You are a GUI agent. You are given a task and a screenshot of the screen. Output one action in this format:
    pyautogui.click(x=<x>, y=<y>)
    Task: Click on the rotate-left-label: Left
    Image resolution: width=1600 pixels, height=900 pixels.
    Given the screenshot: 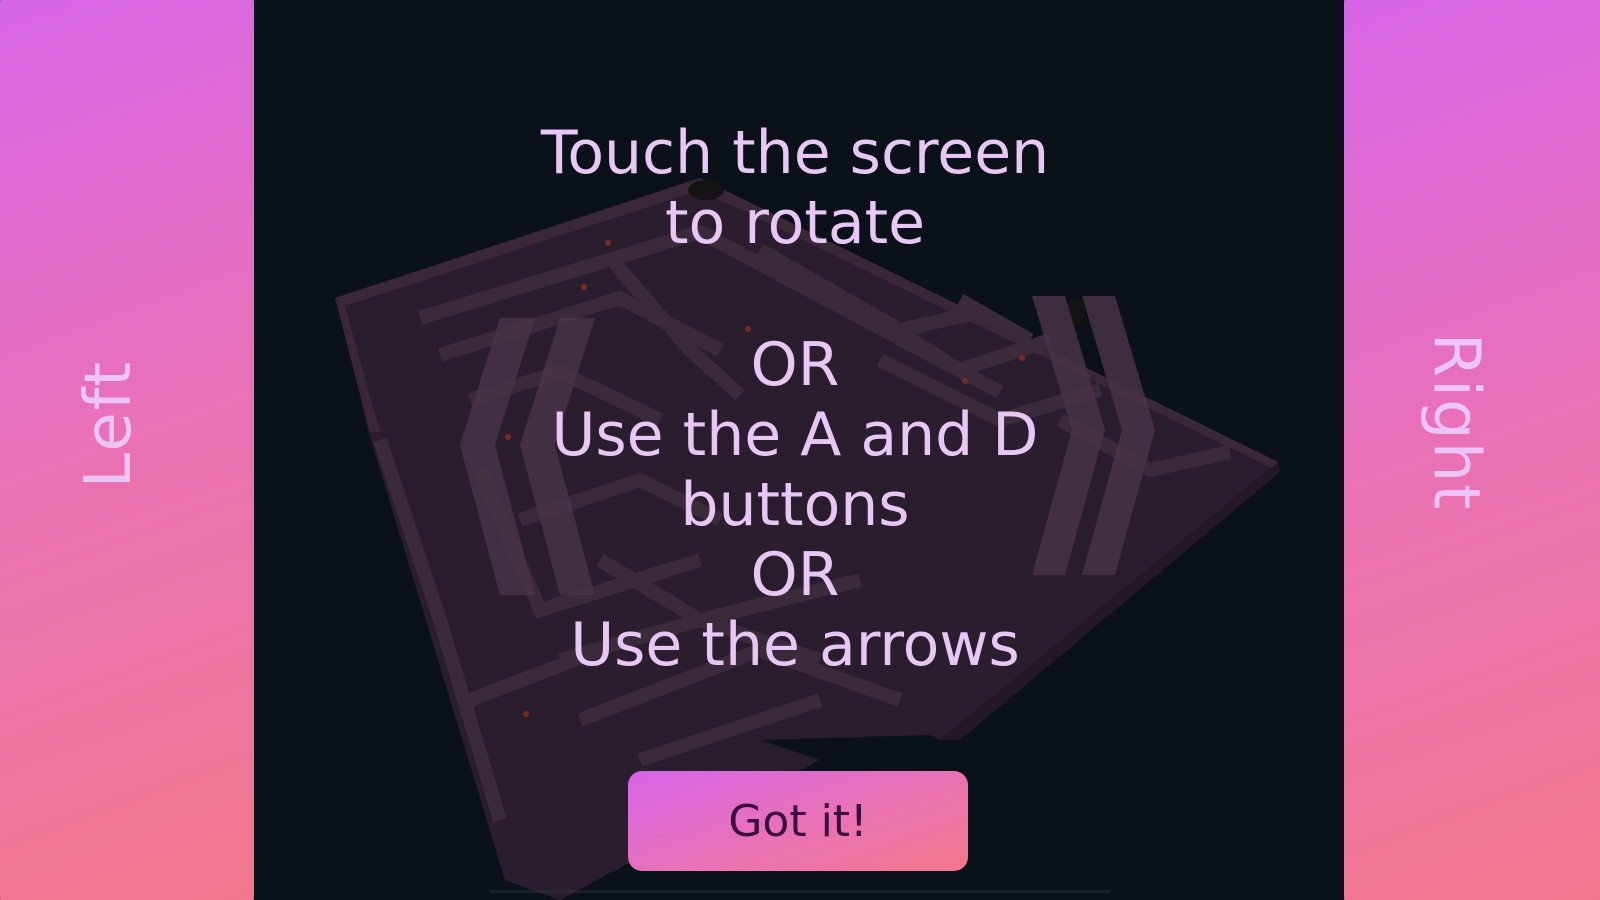 What is the action you would take?
    pyautogui.click(x=109, y=424)
    